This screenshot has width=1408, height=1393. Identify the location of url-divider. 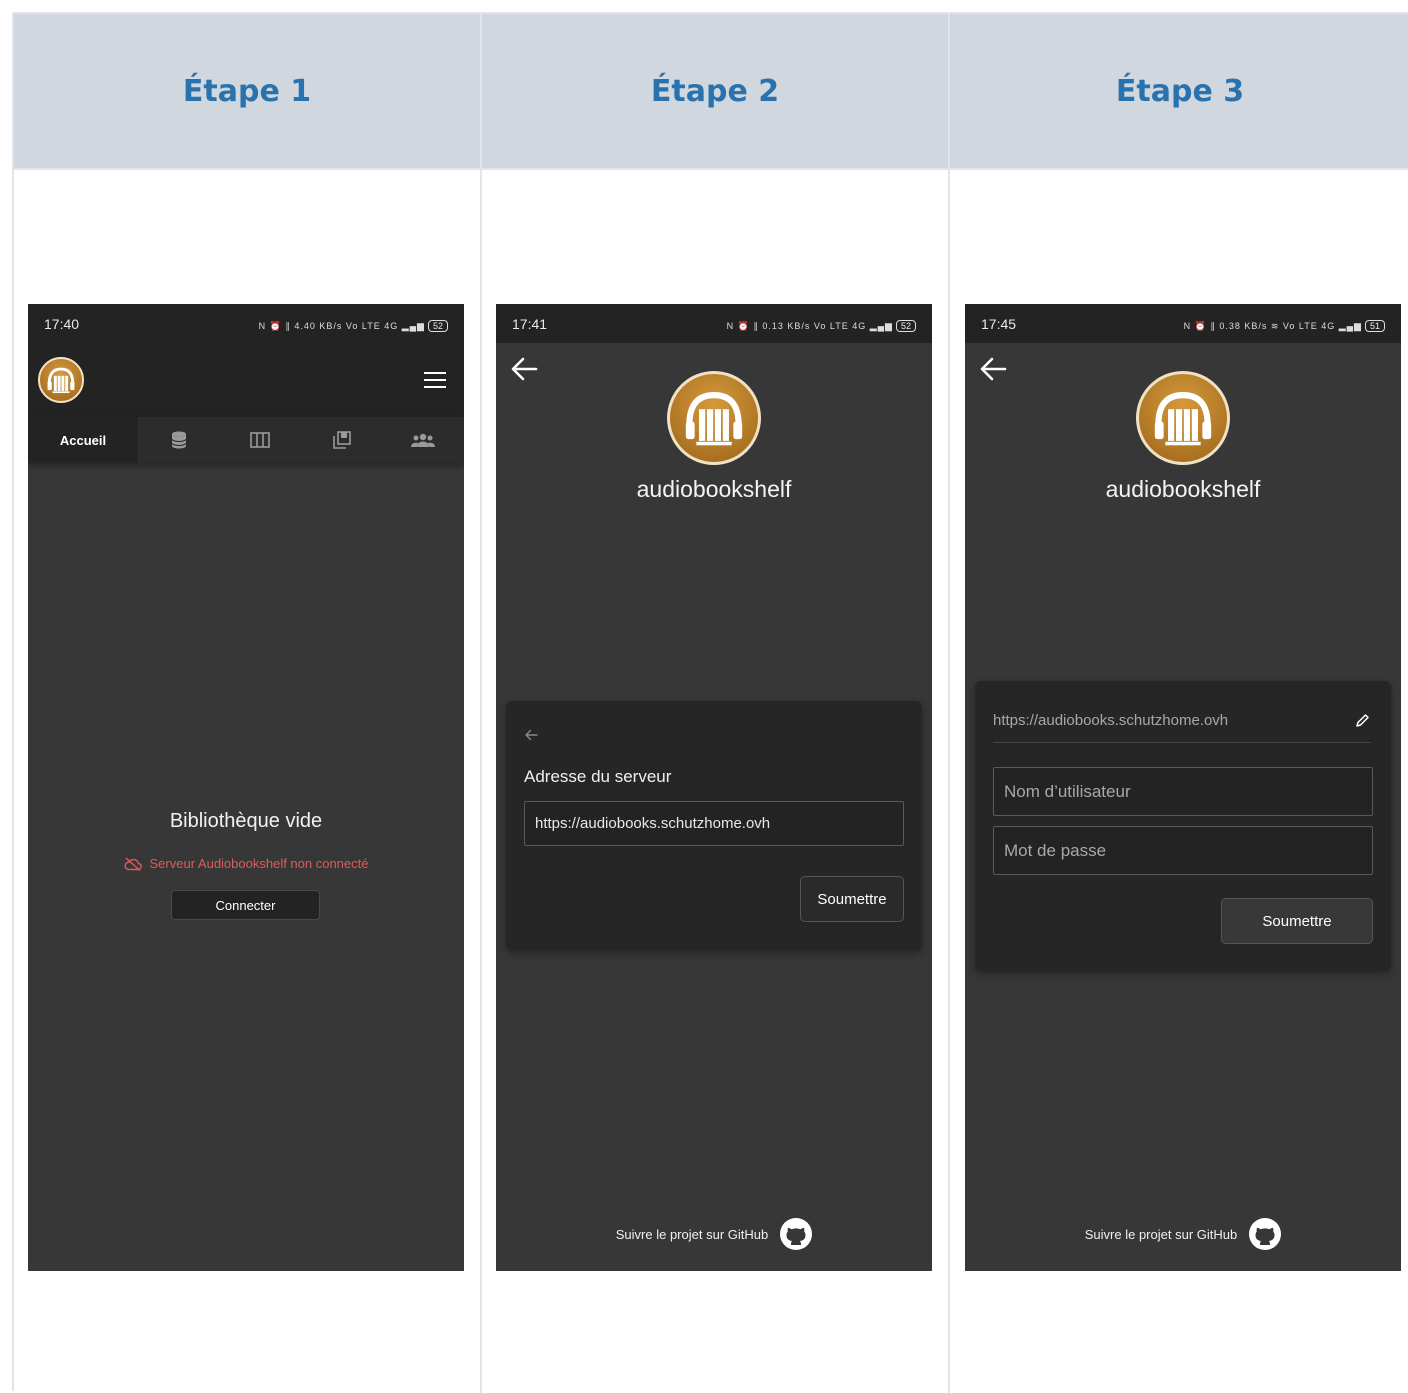
(1182, 742).